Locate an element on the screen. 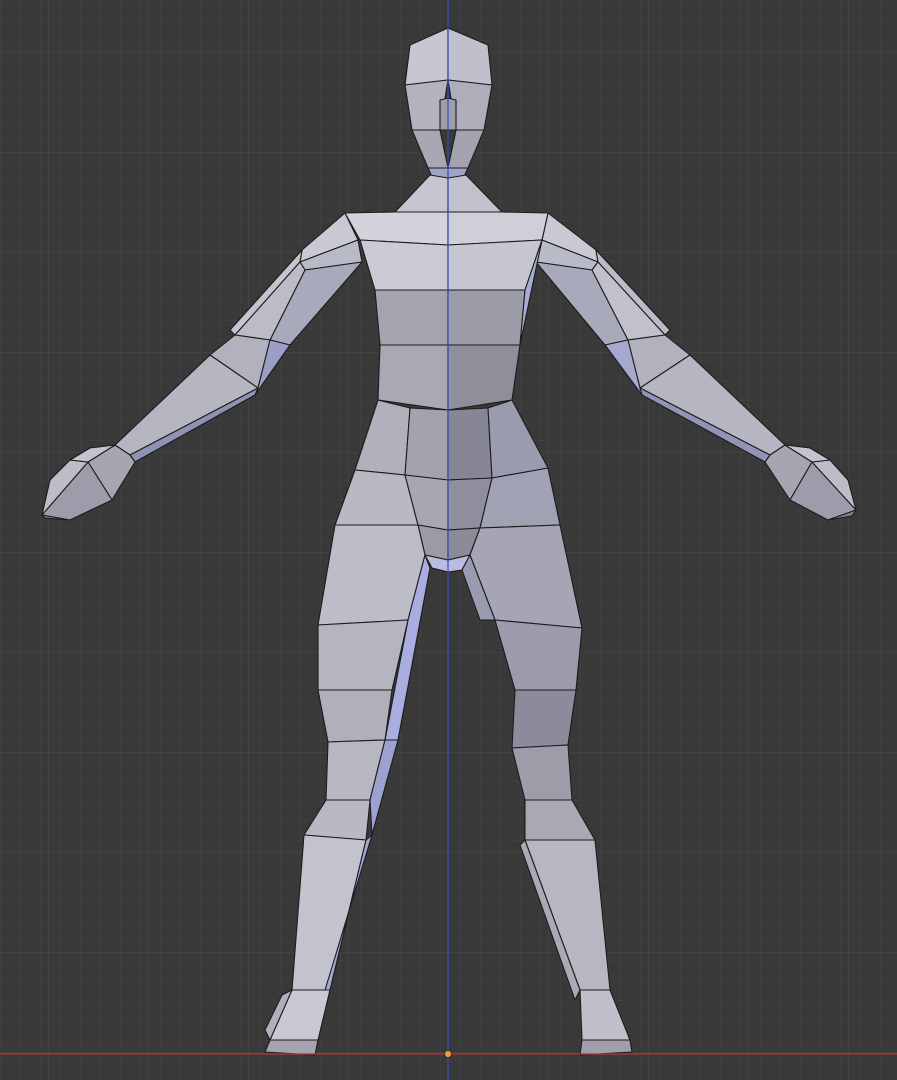 Image resolution: width=897 pixels, height=1080 pixels. origin-marker is located at coordinates (448, 1054).